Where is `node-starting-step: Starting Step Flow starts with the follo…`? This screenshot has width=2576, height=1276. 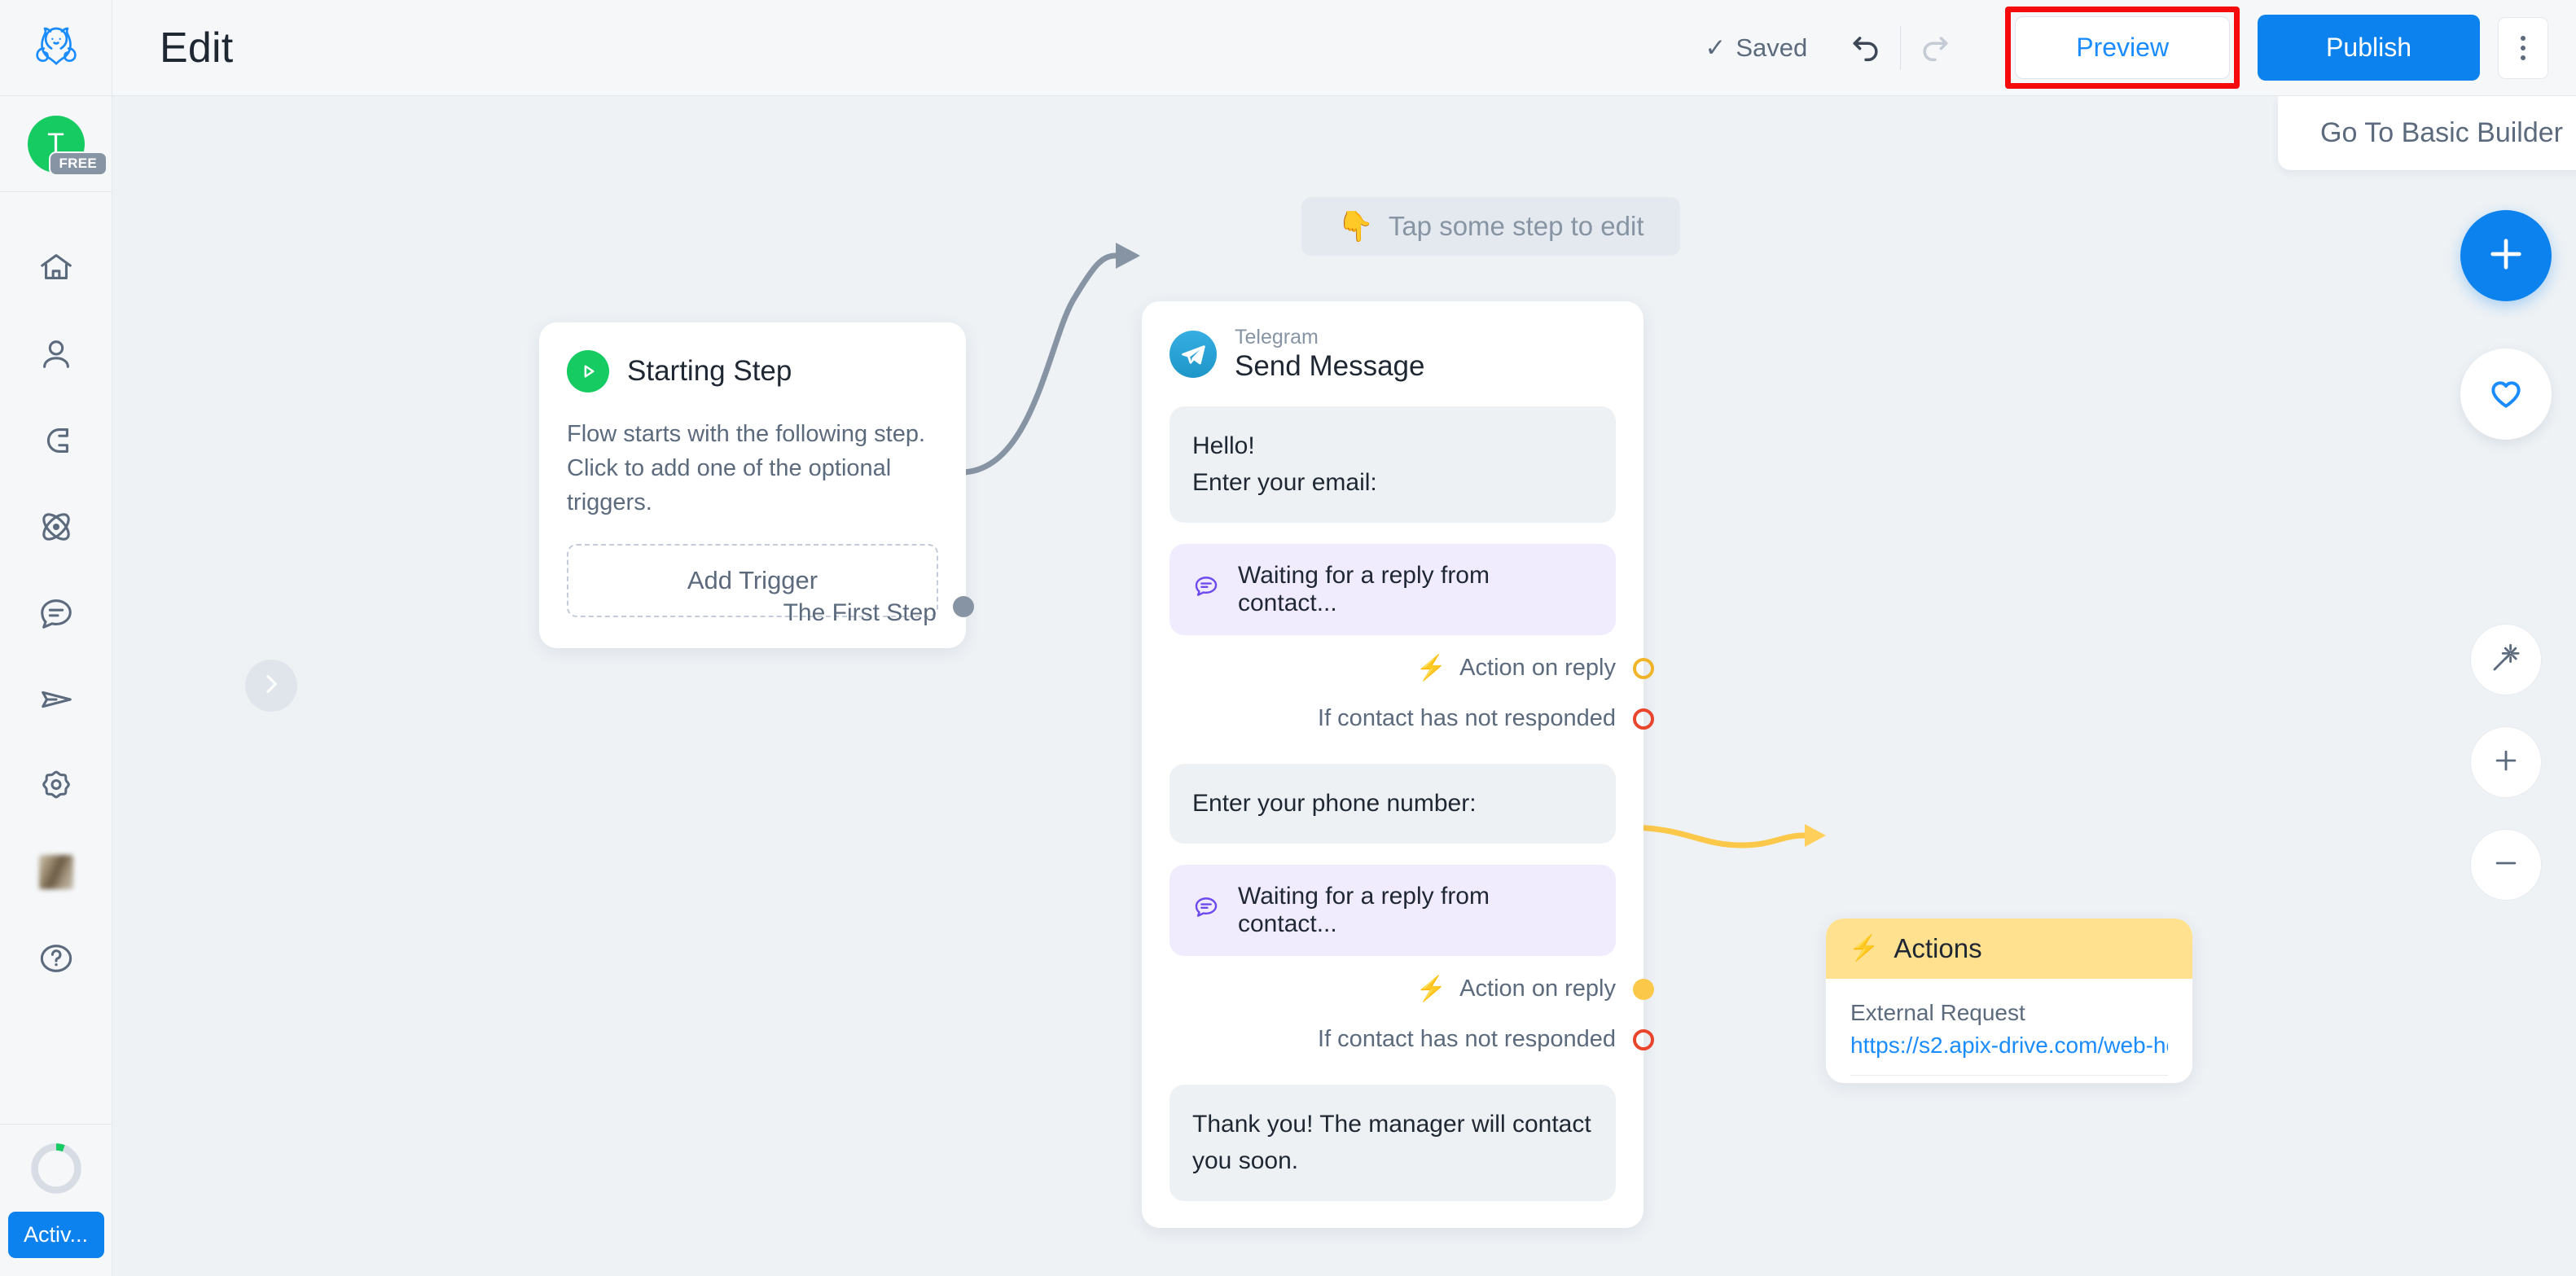
node-starting-step: Starting Step Flow starts with the follo… is located at coordinates (756, 485).